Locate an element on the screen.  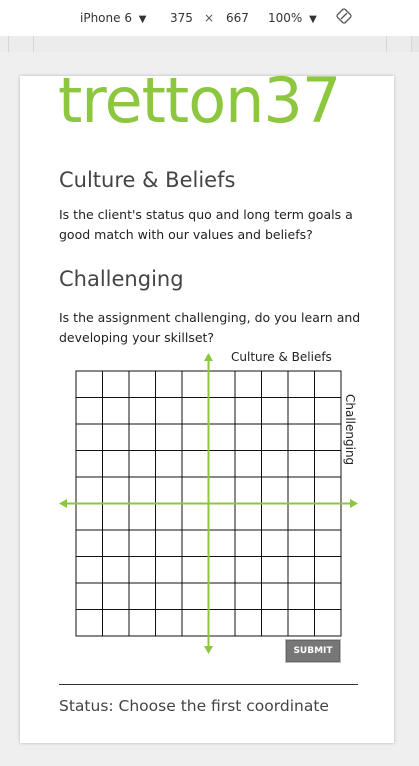
rotate-icon is located at coordinates (344, 17).